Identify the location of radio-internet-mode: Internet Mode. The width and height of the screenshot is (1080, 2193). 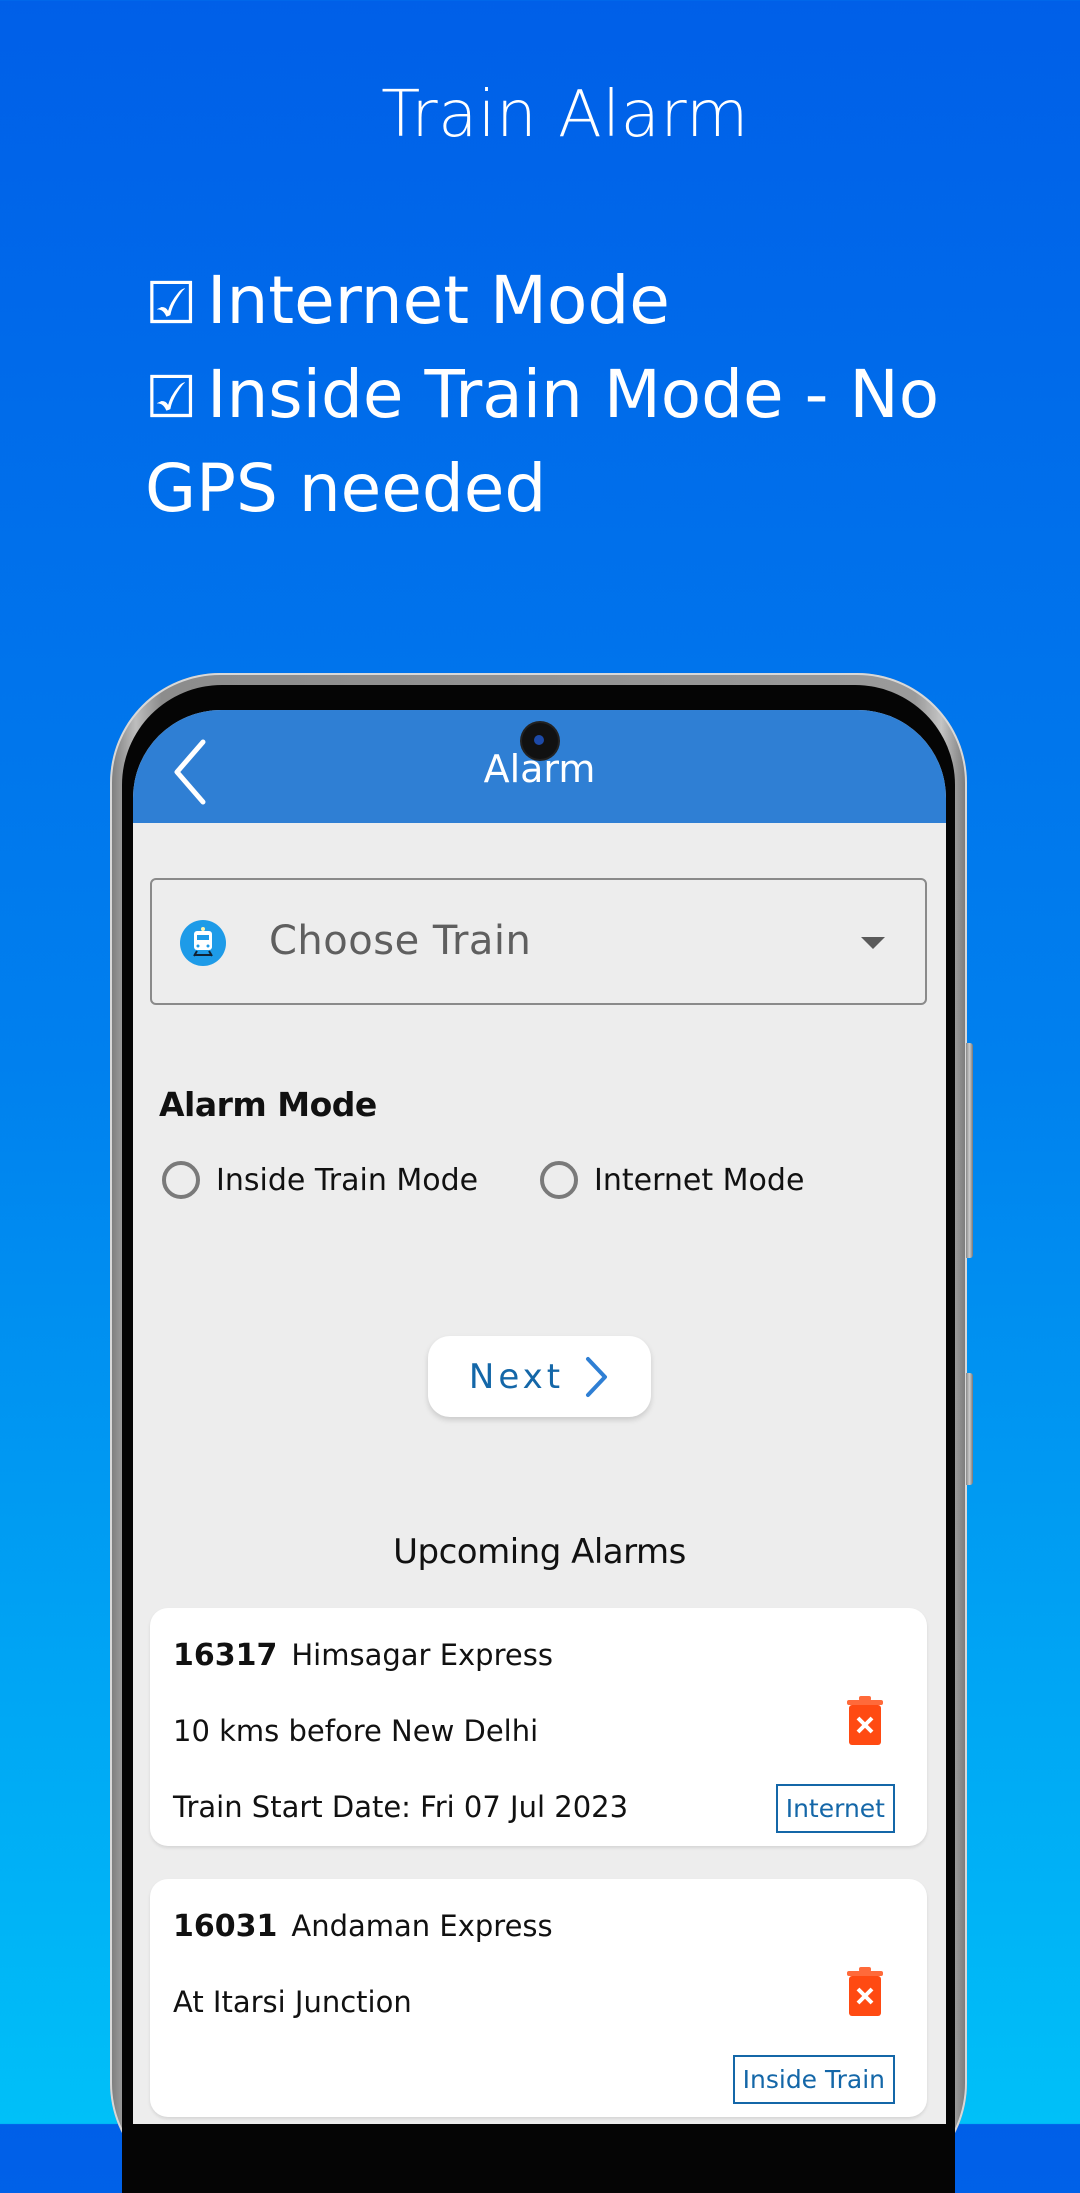
(672, 1180).